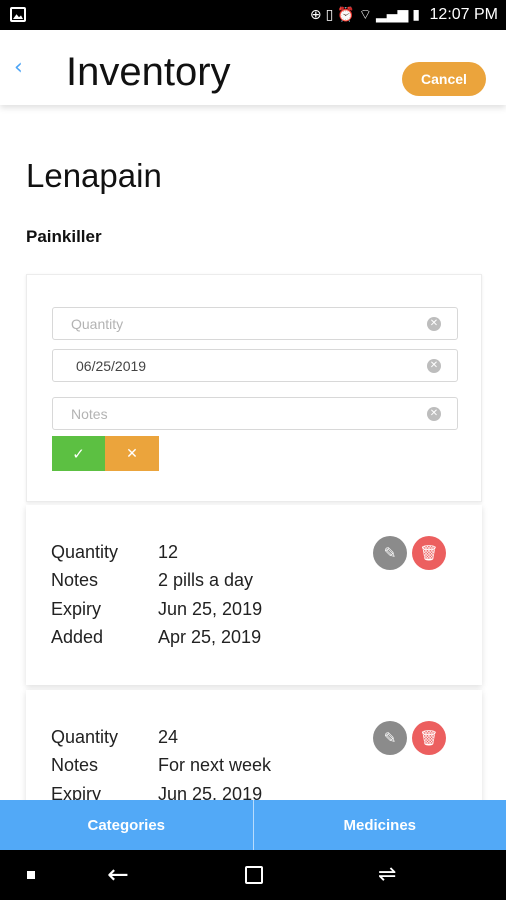  What do you see at coordinates (118, 875) in the screenshot?
I see `nav-back-icon: ←` at bounding box center [118, 875].